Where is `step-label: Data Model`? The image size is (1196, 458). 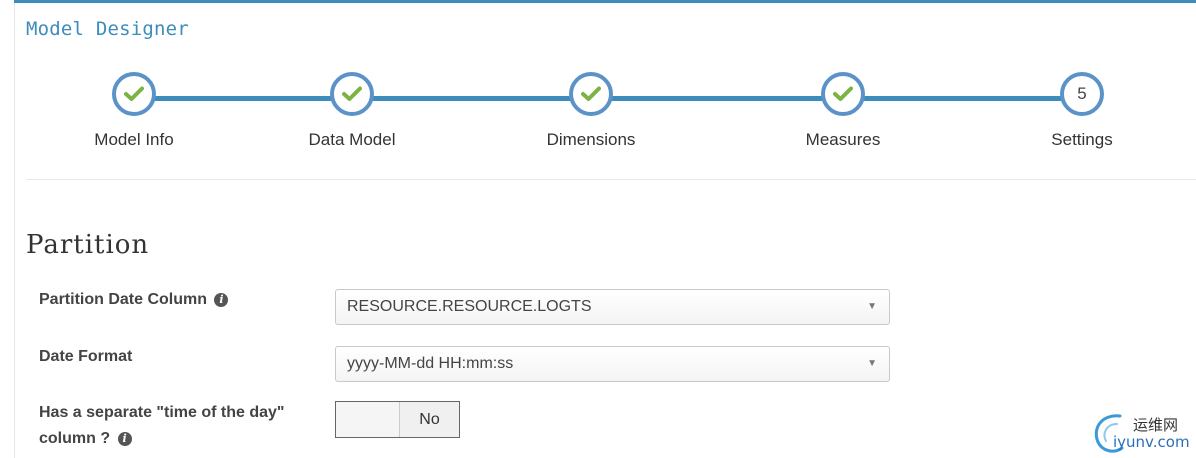
step-label: Data Model is located at coordinates (352, 139).